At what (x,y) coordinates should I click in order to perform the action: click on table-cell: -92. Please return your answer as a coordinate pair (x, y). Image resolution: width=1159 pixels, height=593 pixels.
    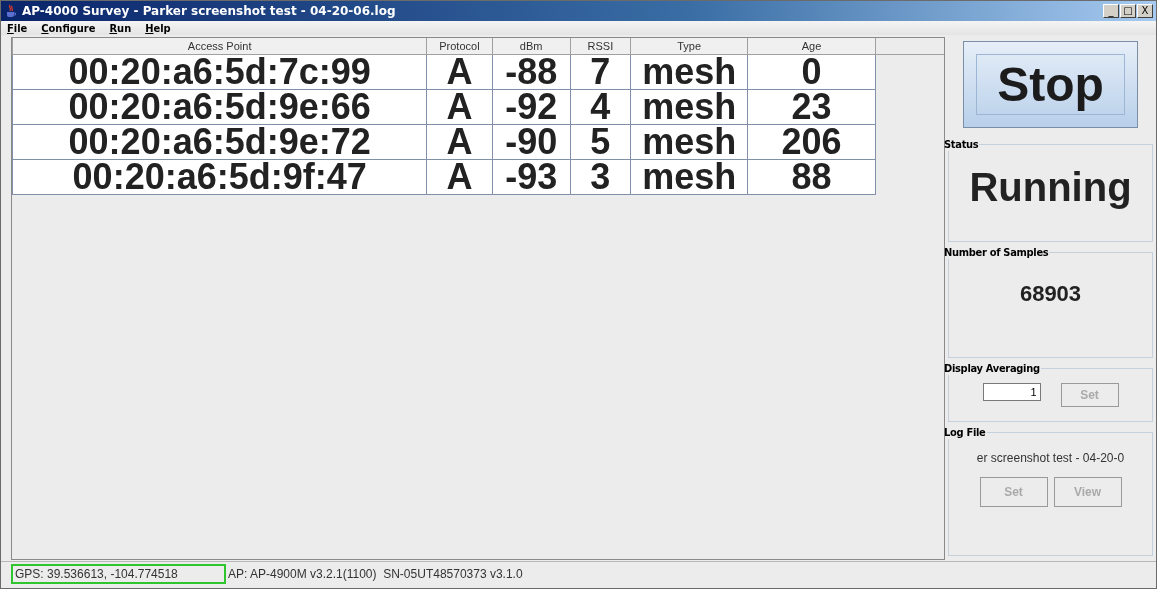
    Looking at the image, I should click on (531, 107).